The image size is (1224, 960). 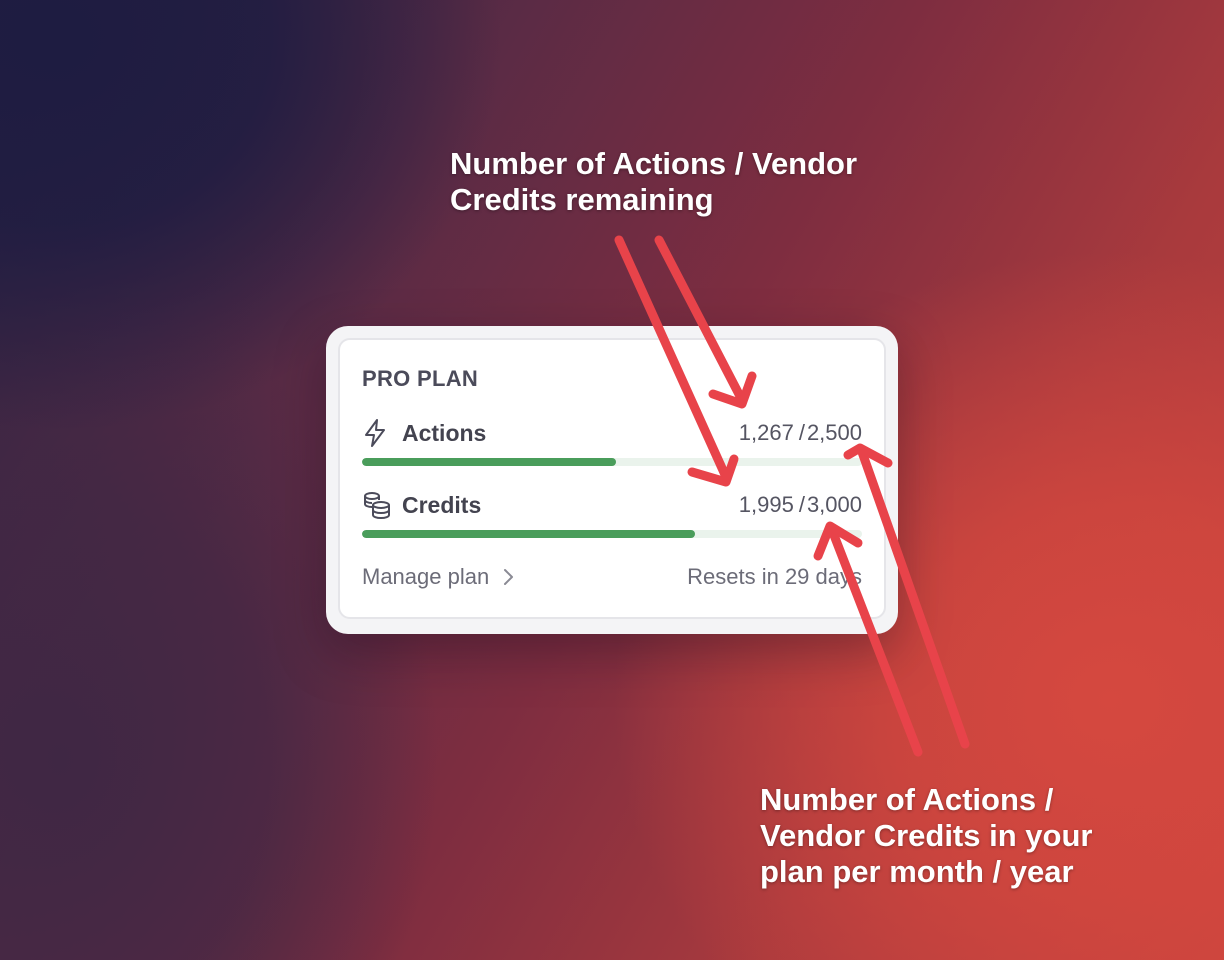 I want to click on actions-values: 1,267 / 2,500, so click(x=800, y=433).